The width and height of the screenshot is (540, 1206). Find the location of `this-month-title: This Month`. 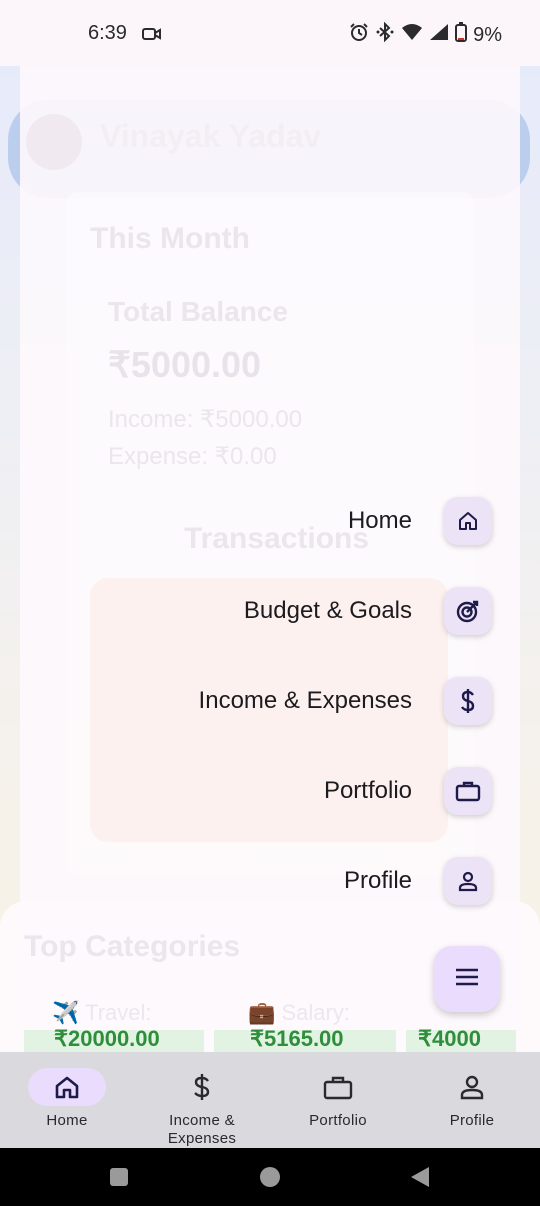

this-month-title: This Month is located at coordinates (170, 238).